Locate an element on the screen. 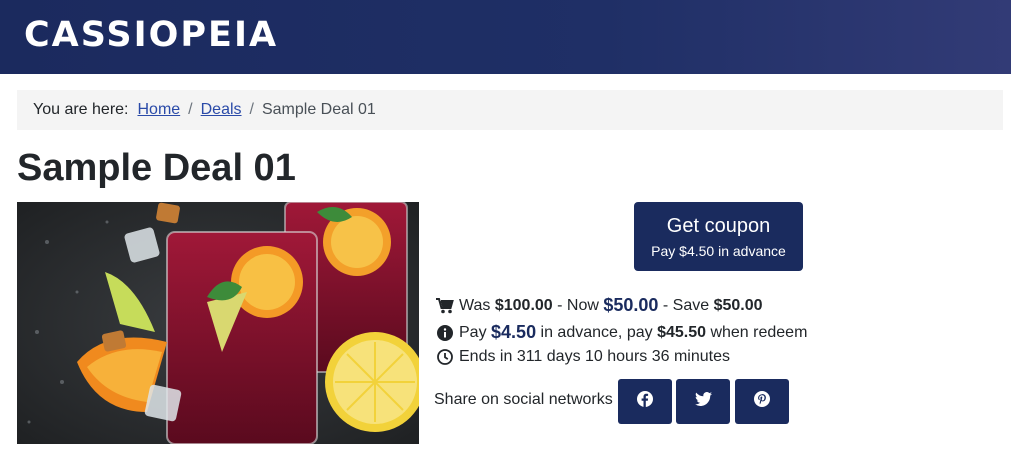  pinterest-icon is located at coordinates (762, 401).